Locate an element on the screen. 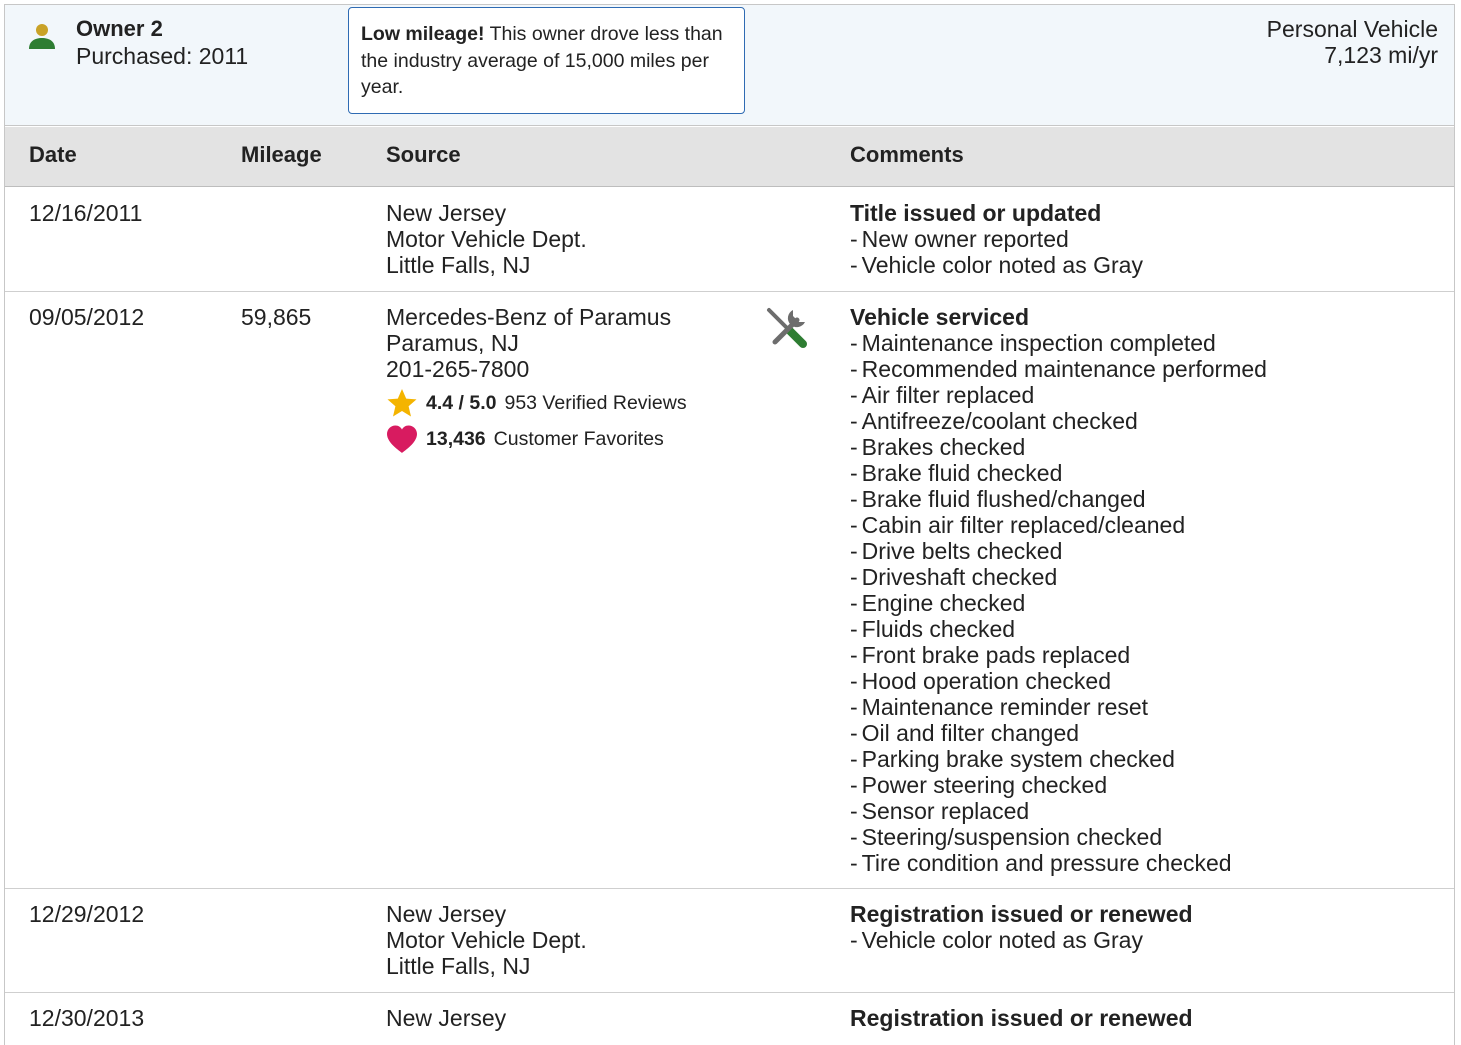  favorites-label: Customer Favorites is located at coordinates (578, 438).